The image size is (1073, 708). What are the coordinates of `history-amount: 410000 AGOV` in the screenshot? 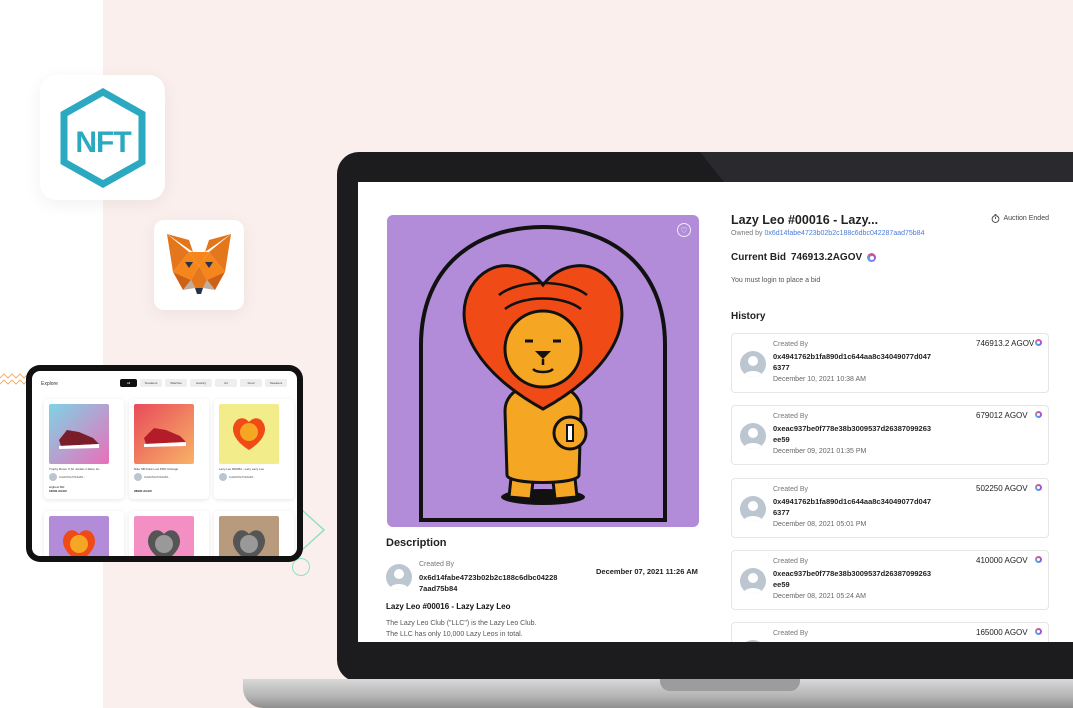 It's located at (1002, 560).